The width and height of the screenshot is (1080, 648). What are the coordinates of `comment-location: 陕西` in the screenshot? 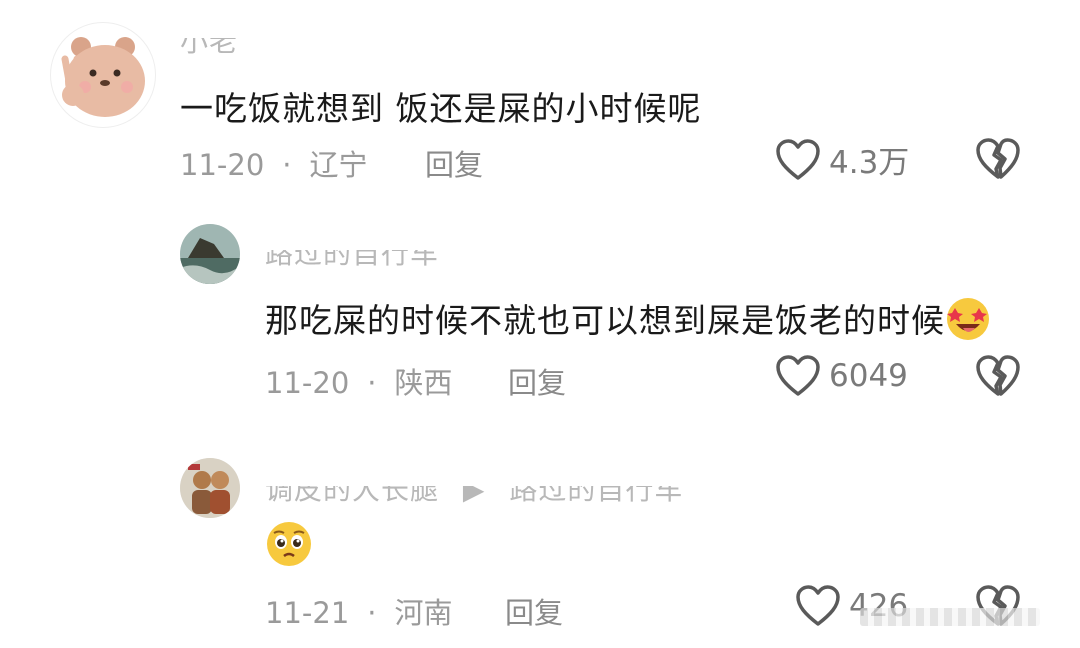 It's located at (423, 383).